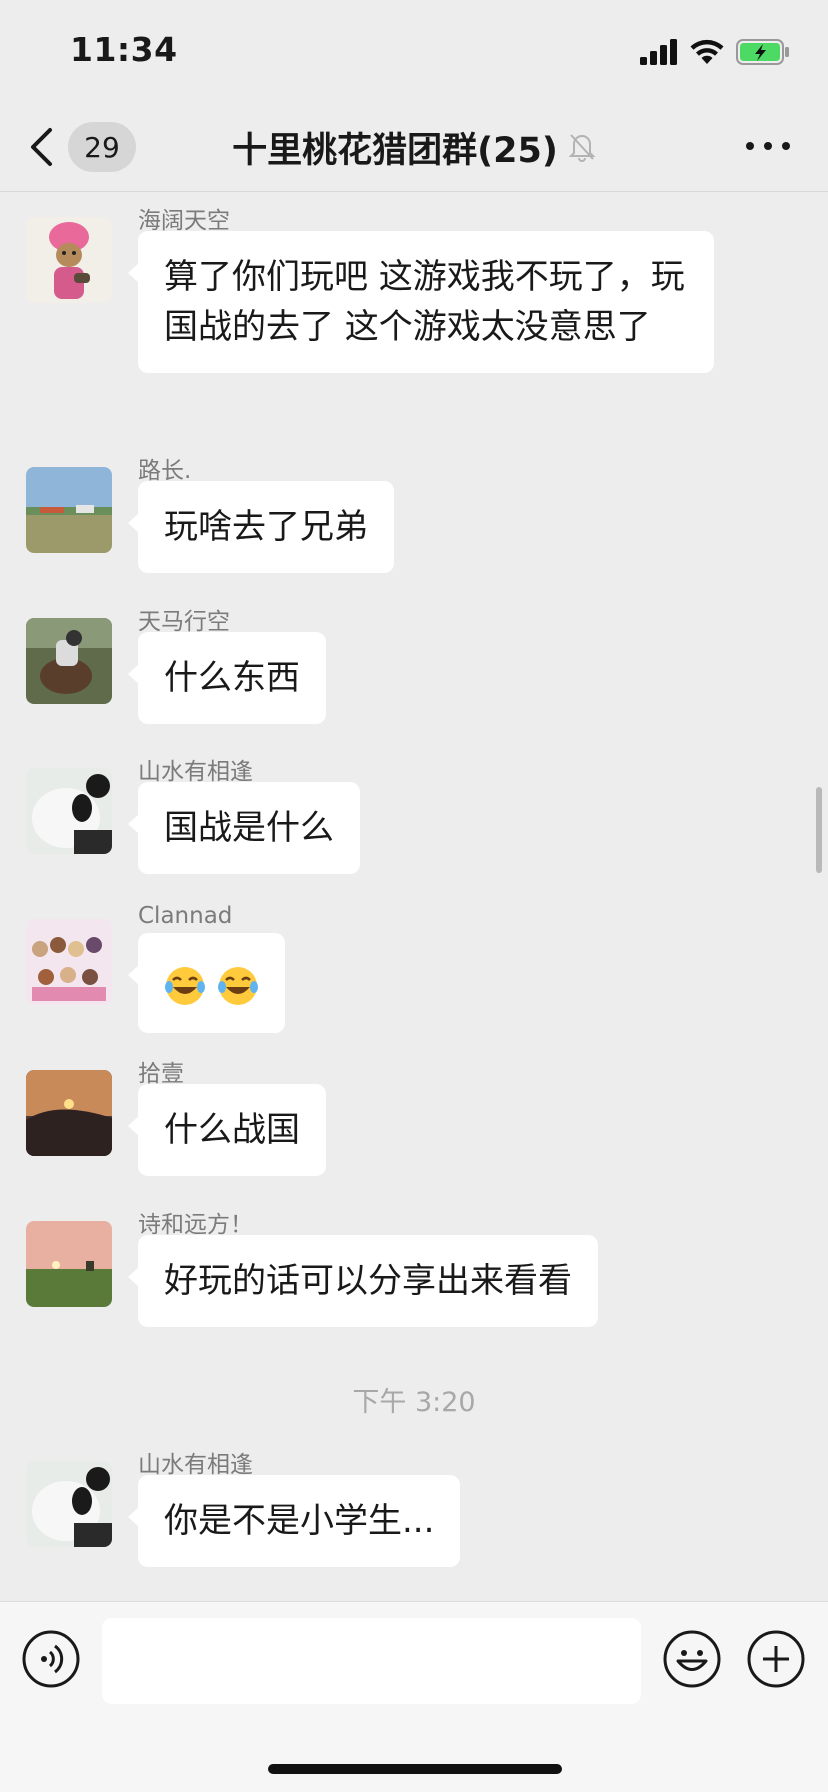 The height and width of the screenshot is (1792, 828). Describe the element at coordinates (762, 52) in the screenshot. I see `battery-charging-icon` at that location.